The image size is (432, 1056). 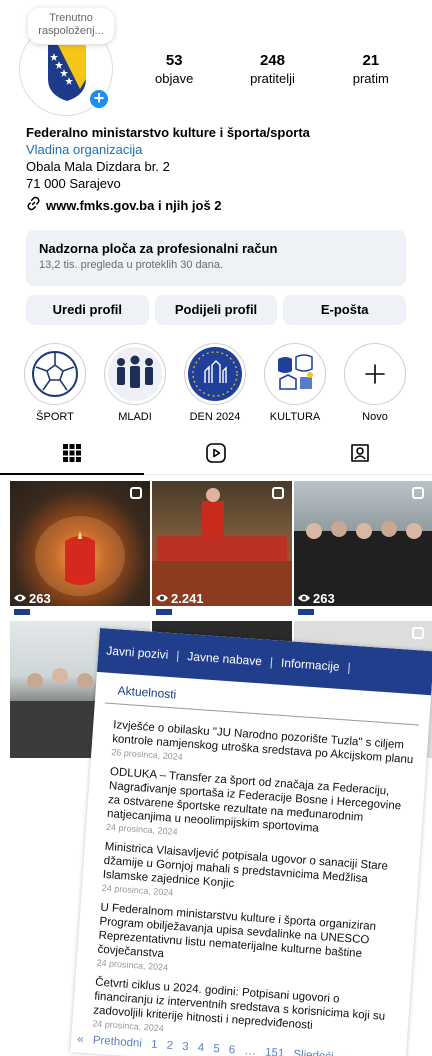 I want to click on highlight-new: Novo, so click(x=375, y=383).